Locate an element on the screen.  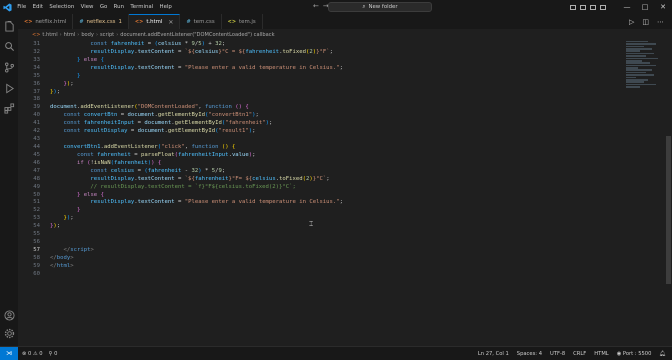
search-icon is located at coordinates (9, 46).